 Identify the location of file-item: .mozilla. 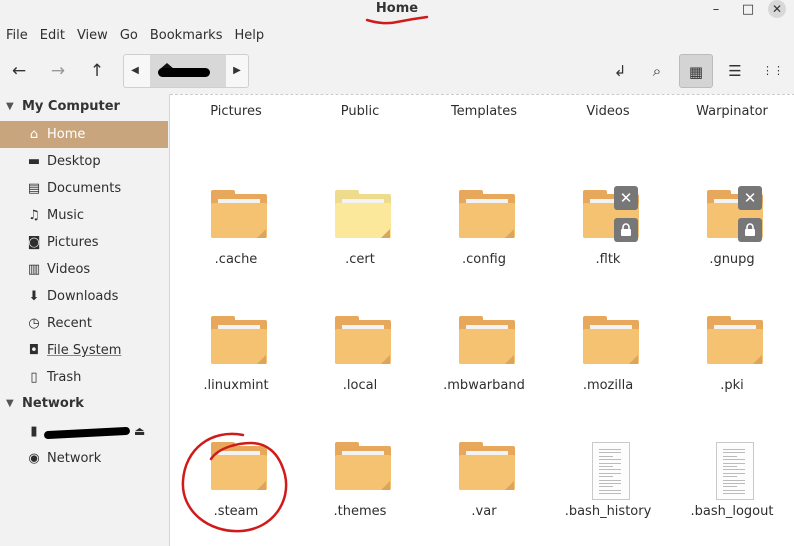
(608, 371).